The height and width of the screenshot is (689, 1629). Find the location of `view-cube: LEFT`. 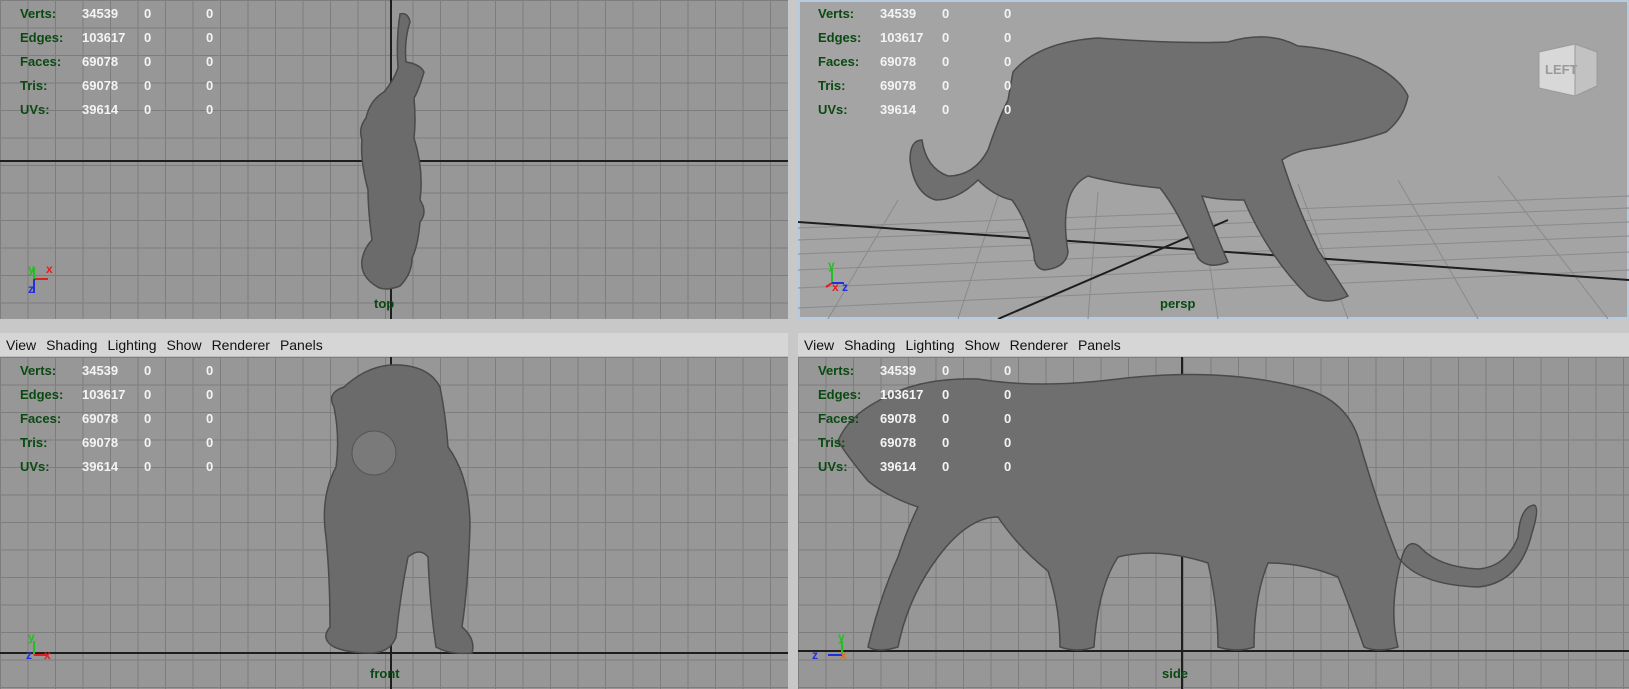

view-cube: LEFT is located at coordinates (1568, 69).